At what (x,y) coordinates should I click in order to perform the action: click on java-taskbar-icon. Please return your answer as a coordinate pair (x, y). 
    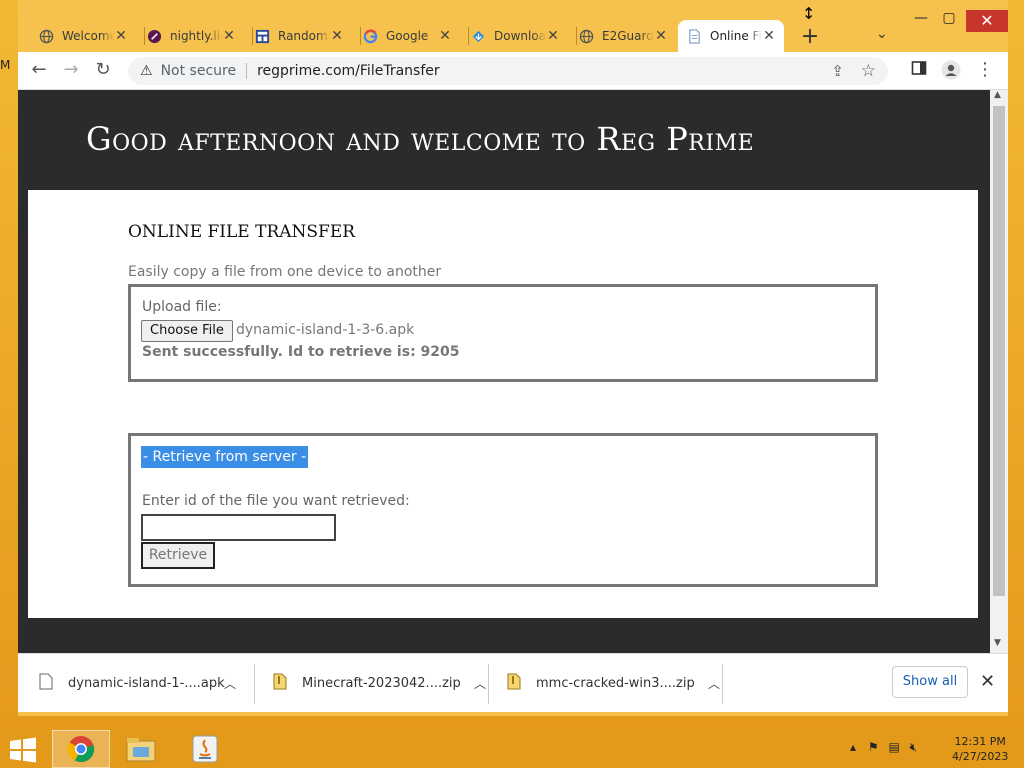
    Looking at the image, I should click on (205, 749).